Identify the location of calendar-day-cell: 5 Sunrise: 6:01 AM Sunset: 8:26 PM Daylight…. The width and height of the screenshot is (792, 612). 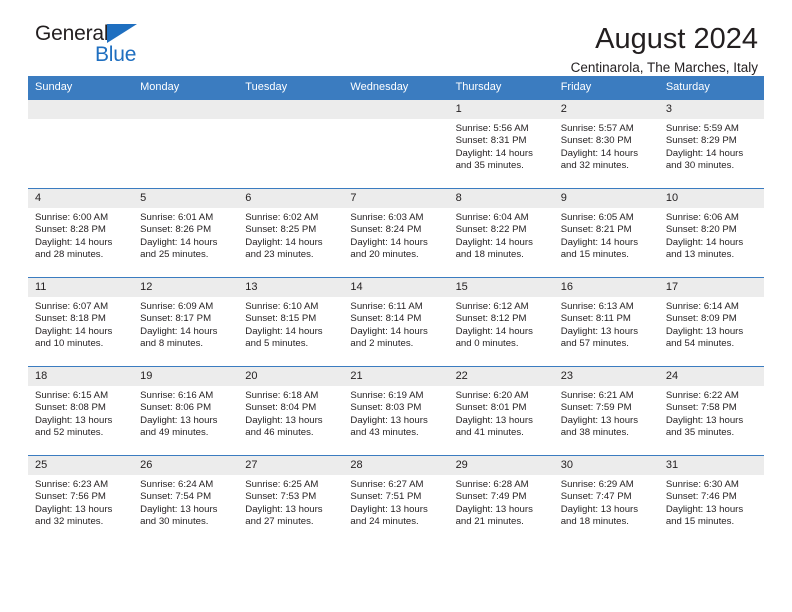
(186, 233).